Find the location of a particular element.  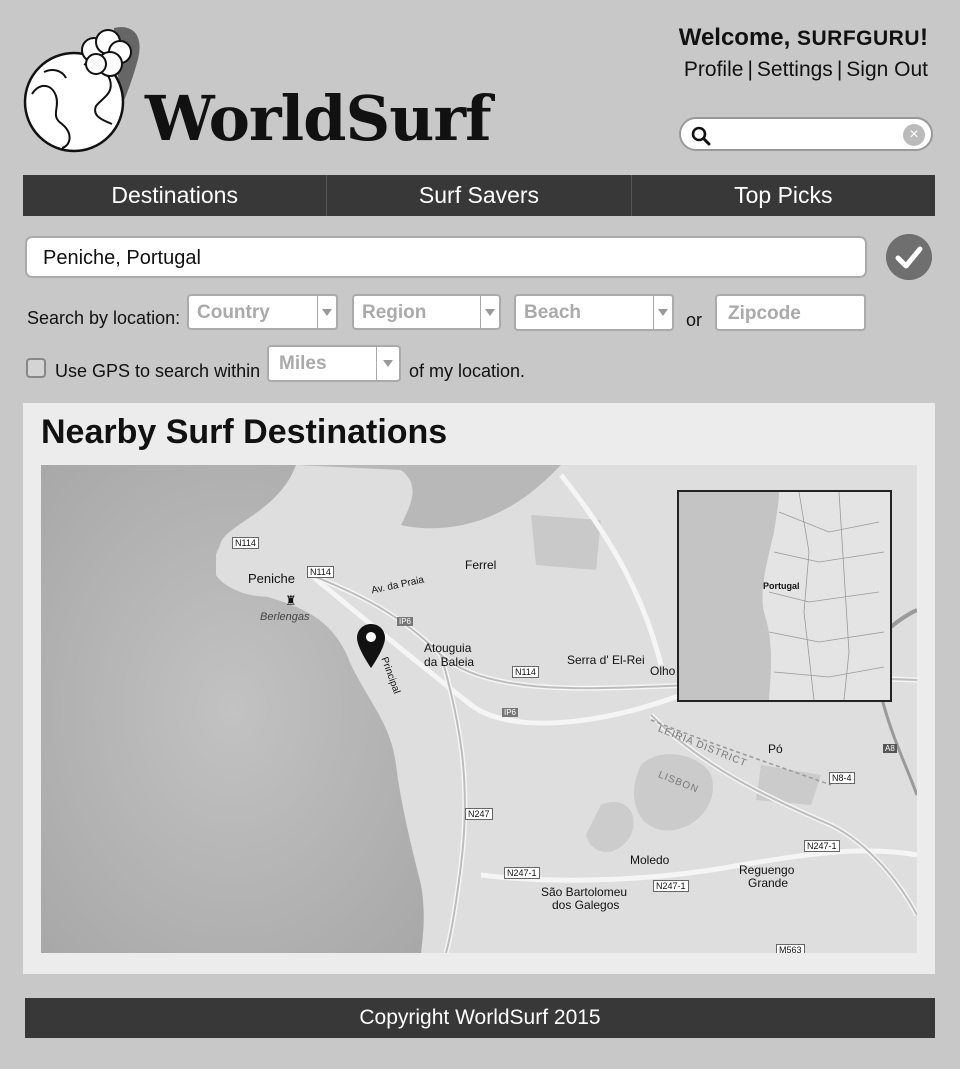

map-place-label: Serra d' El-Rei is located at coordinates (606, 660).